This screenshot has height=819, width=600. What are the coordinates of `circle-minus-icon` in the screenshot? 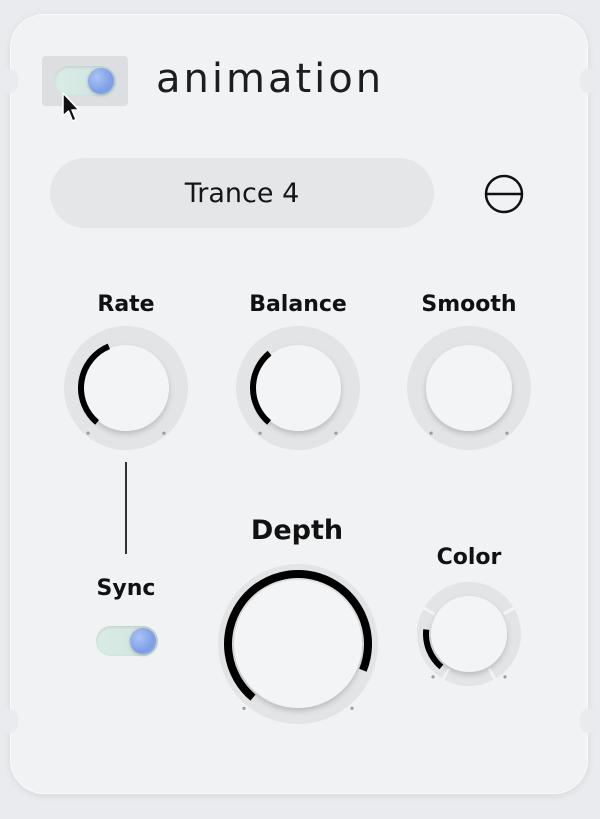 It's located at (504, 194).